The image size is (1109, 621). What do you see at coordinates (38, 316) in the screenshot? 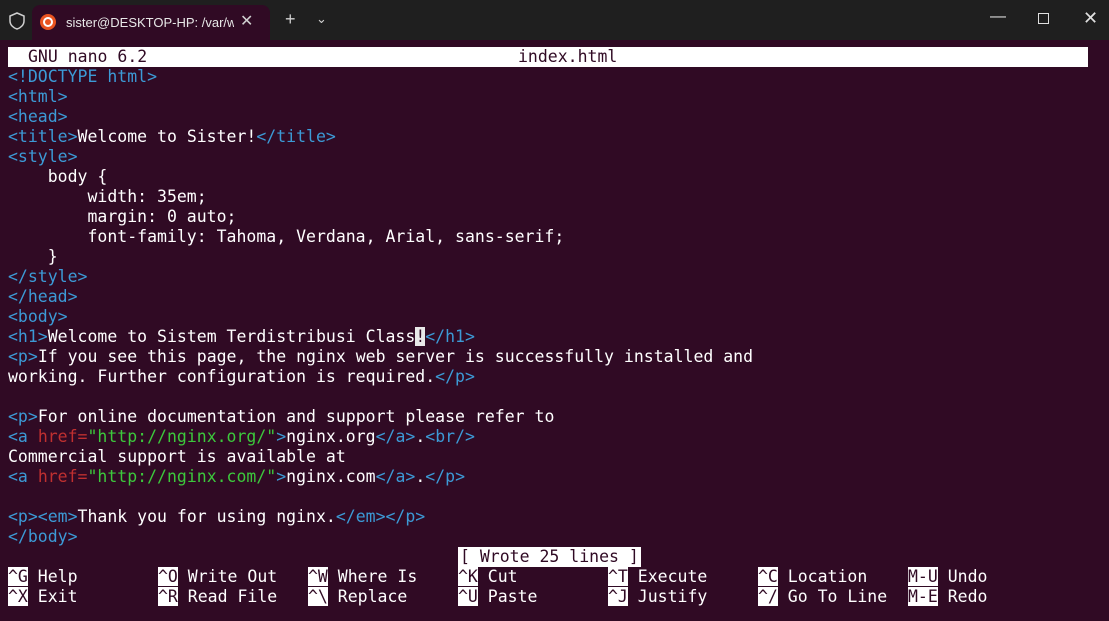
I see `code-token: <body>` at bounding box center [38, 316].